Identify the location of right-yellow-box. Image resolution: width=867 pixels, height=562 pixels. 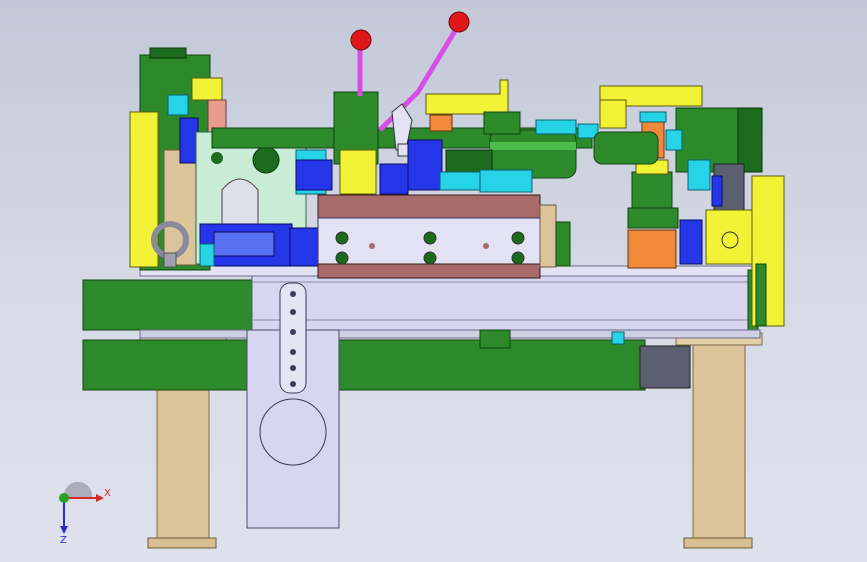
(729, 237).